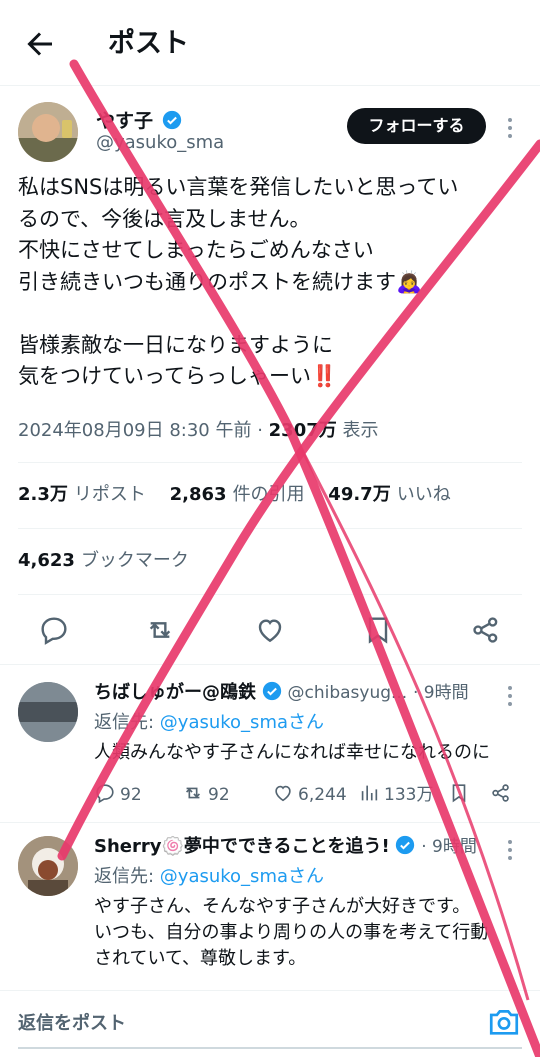 The image size is (540, 1057). I want to click on post-line: 私はSNSは明るい言葉を発信したいと思ってい, so click(238, 187).